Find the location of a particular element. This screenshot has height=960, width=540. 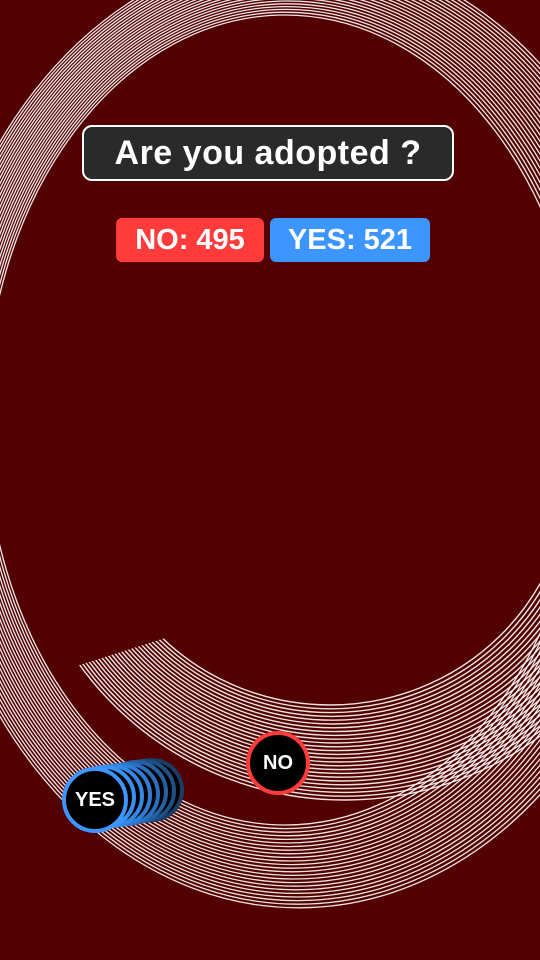

no-ball: NO is located at coordinates (278, 763).